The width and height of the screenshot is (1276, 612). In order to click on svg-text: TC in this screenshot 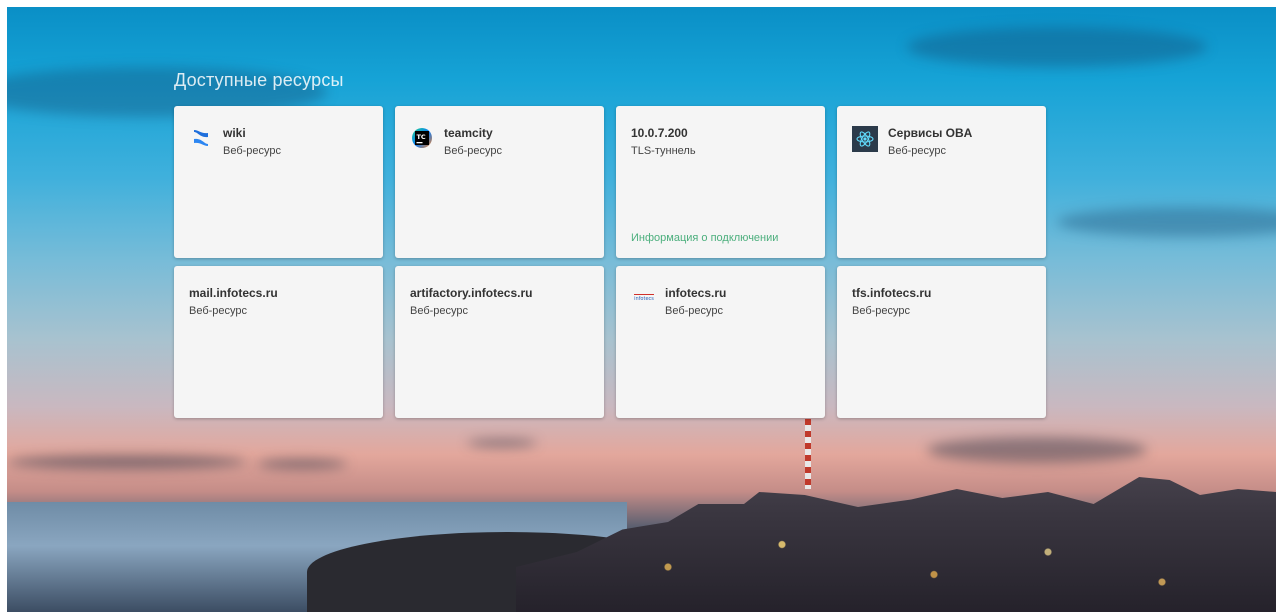, I will do `click(421, 137)`.